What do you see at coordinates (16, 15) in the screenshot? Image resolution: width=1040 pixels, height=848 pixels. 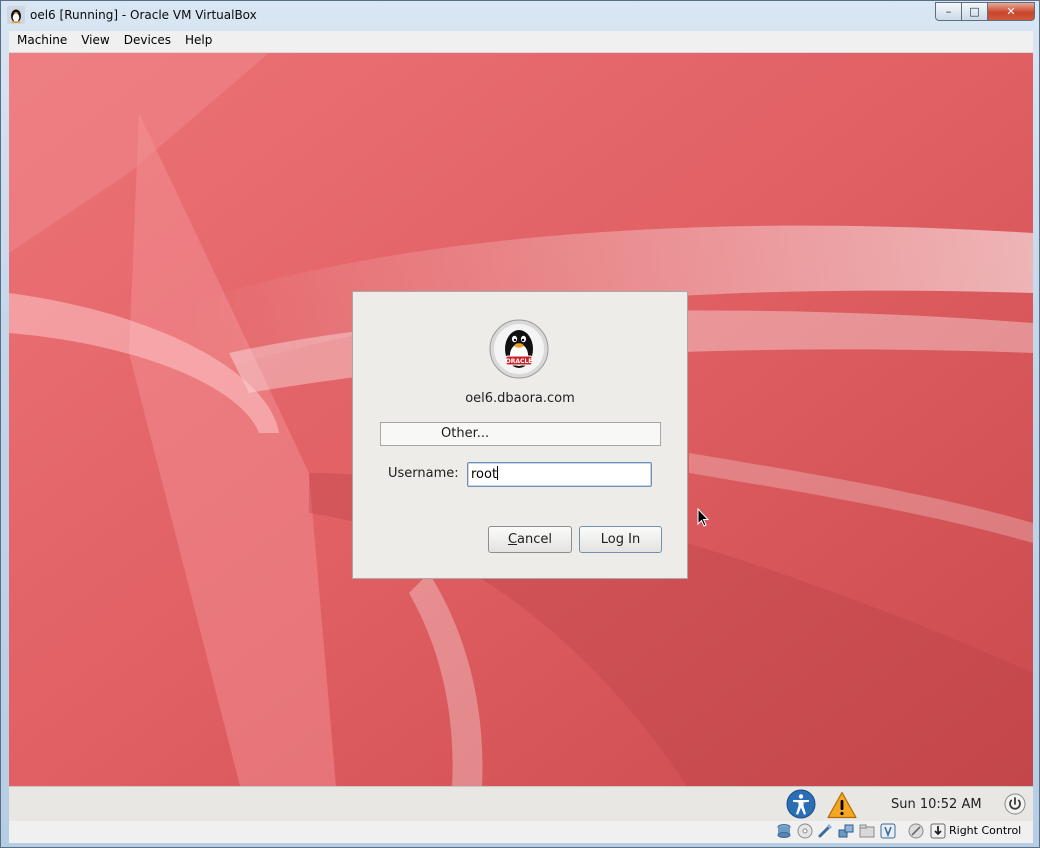 I see `penguin-app-icon` at bounding box center [16, 15].